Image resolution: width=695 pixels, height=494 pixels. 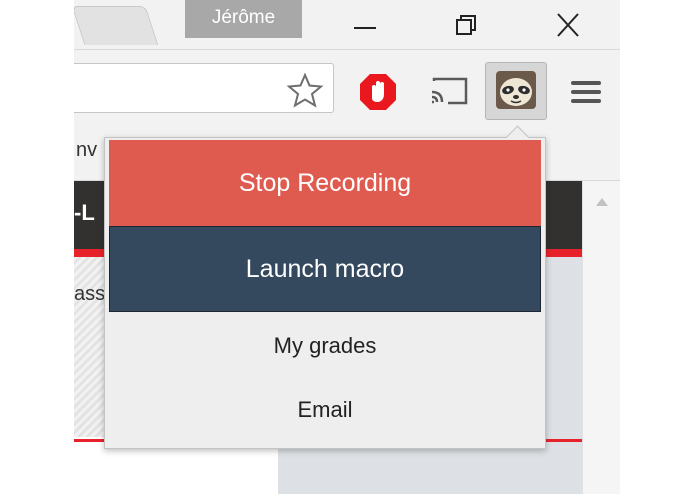 I want to click on cast-icon, so click(x=449, y=91).